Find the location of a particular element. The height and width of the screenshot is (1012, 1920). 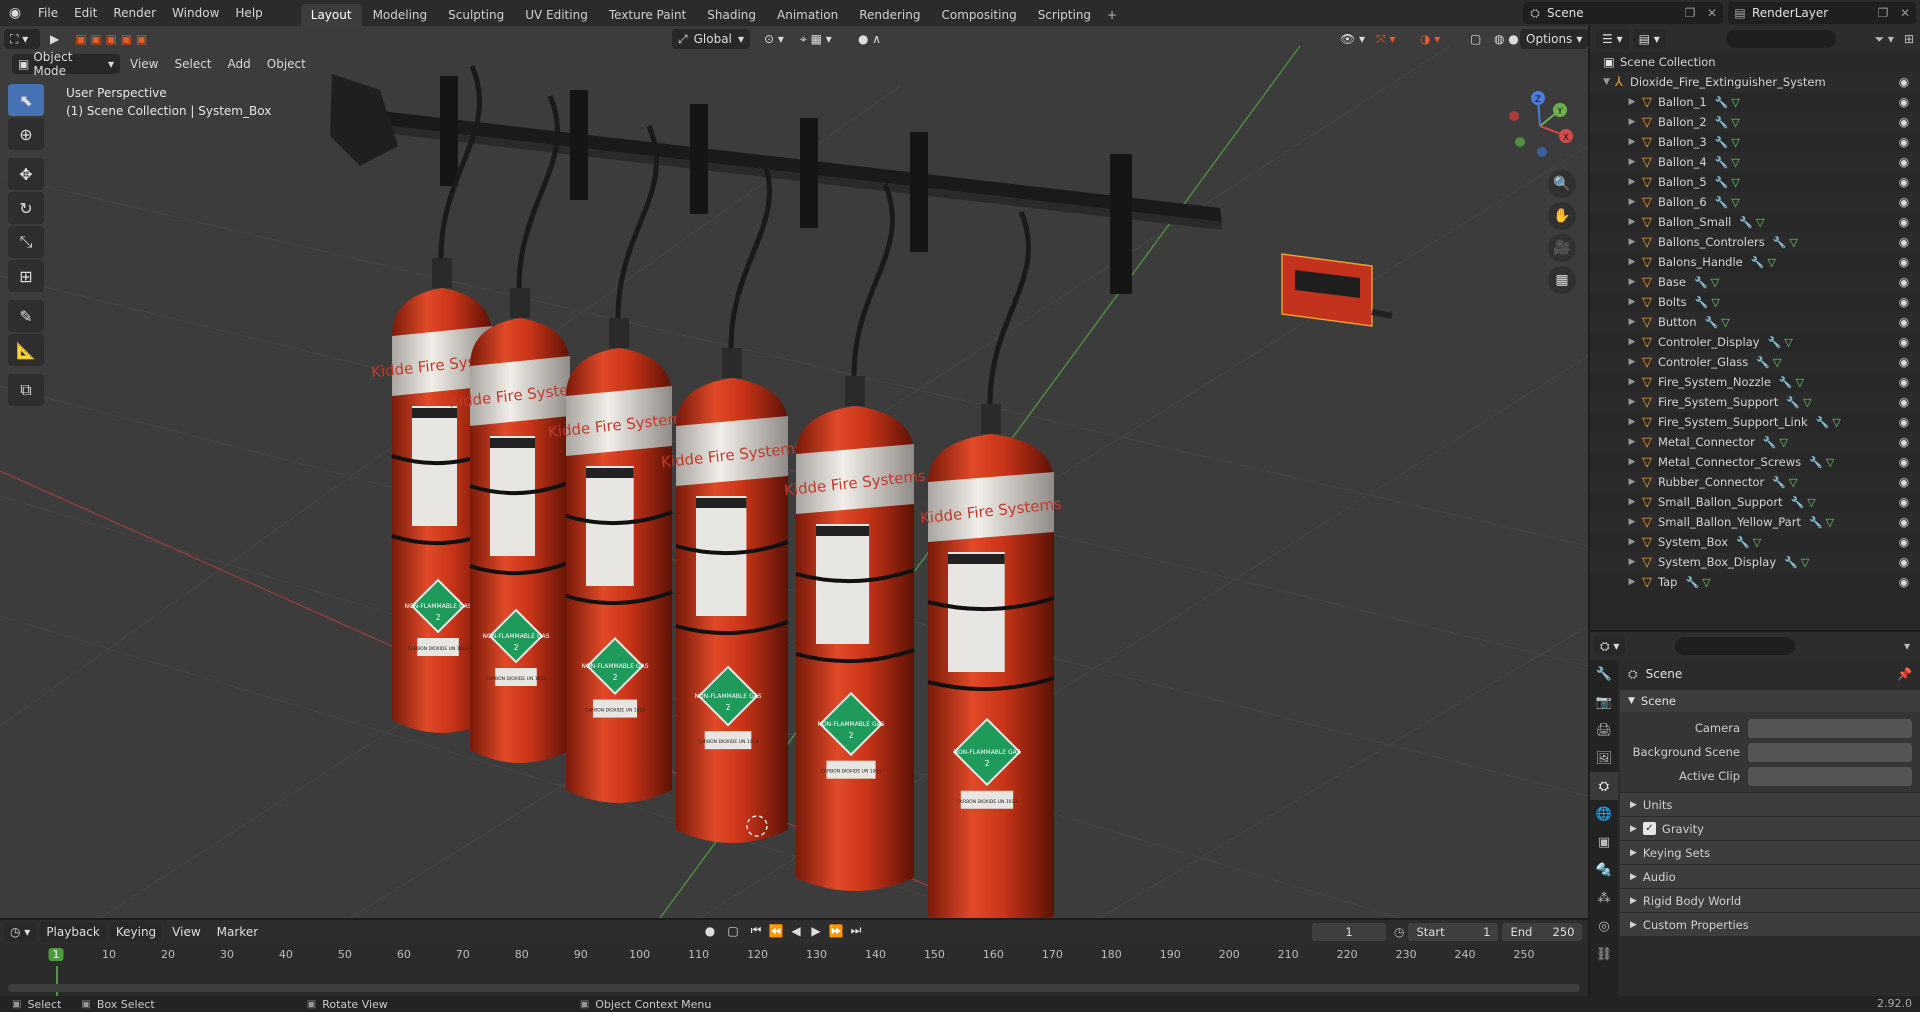

navigation-gizmo: X Y Z is located at coordinates (1540, 126).